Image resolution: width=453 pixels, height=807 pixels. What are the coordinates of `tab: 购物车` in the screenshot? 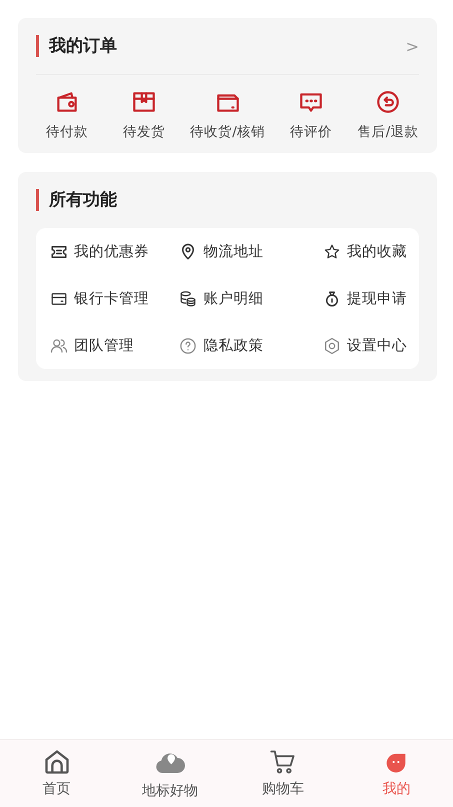 It's located at (283, 773).